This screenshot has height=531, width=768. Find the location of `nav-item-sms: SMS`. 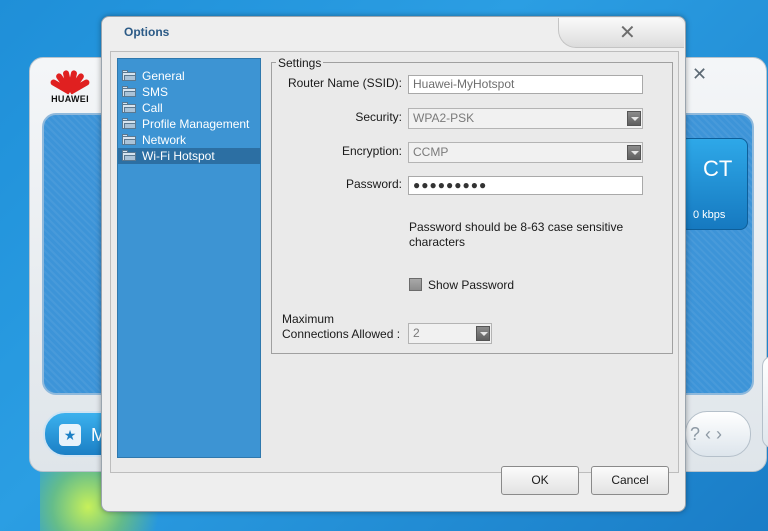

nav-item-sms: SMS is located at coordinates (189, 92).